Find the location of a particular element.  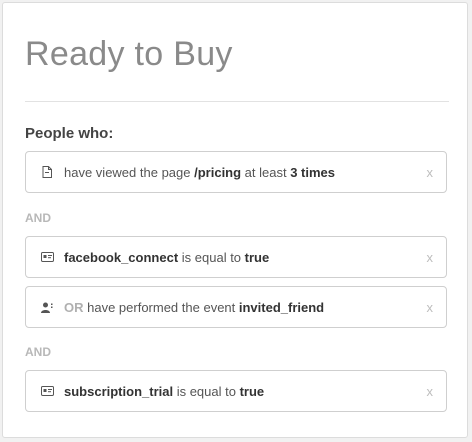

user-event-icon is located at coordinates (47, 307).